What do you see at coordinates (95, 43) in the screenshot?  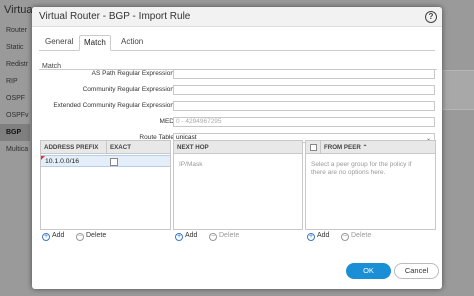 I see `tab-match: Match` at bounding box center [95, 43].